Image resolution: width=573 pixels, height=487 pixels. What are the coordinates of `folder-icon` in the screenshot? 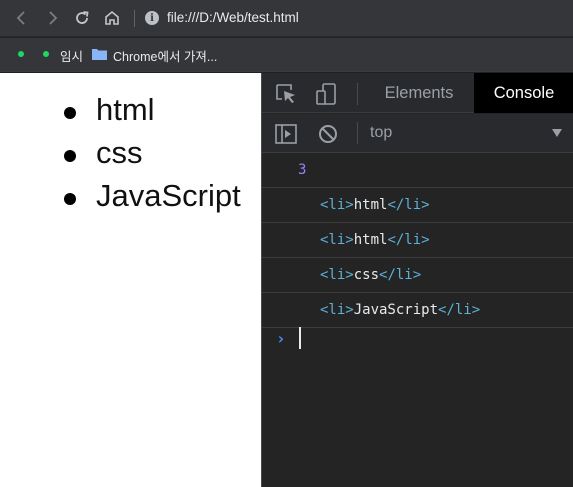 It's located at (99, 54).